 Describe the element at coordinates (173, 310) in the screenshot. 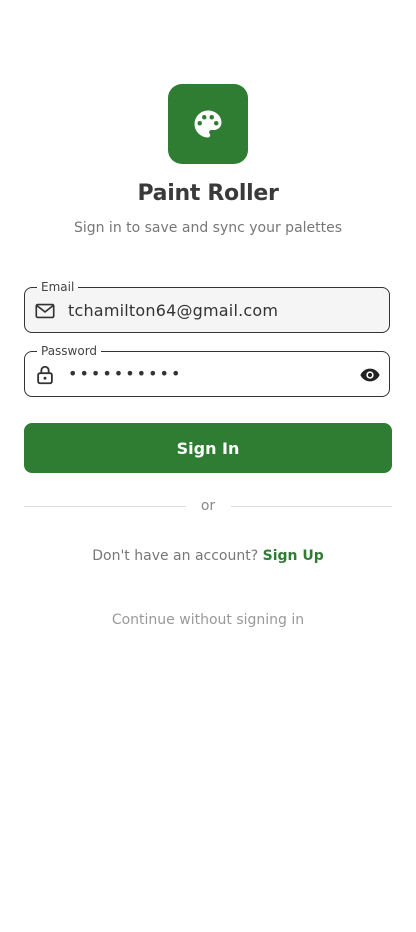

I see `email-value: tchamilton64@gmail.com` at that location.